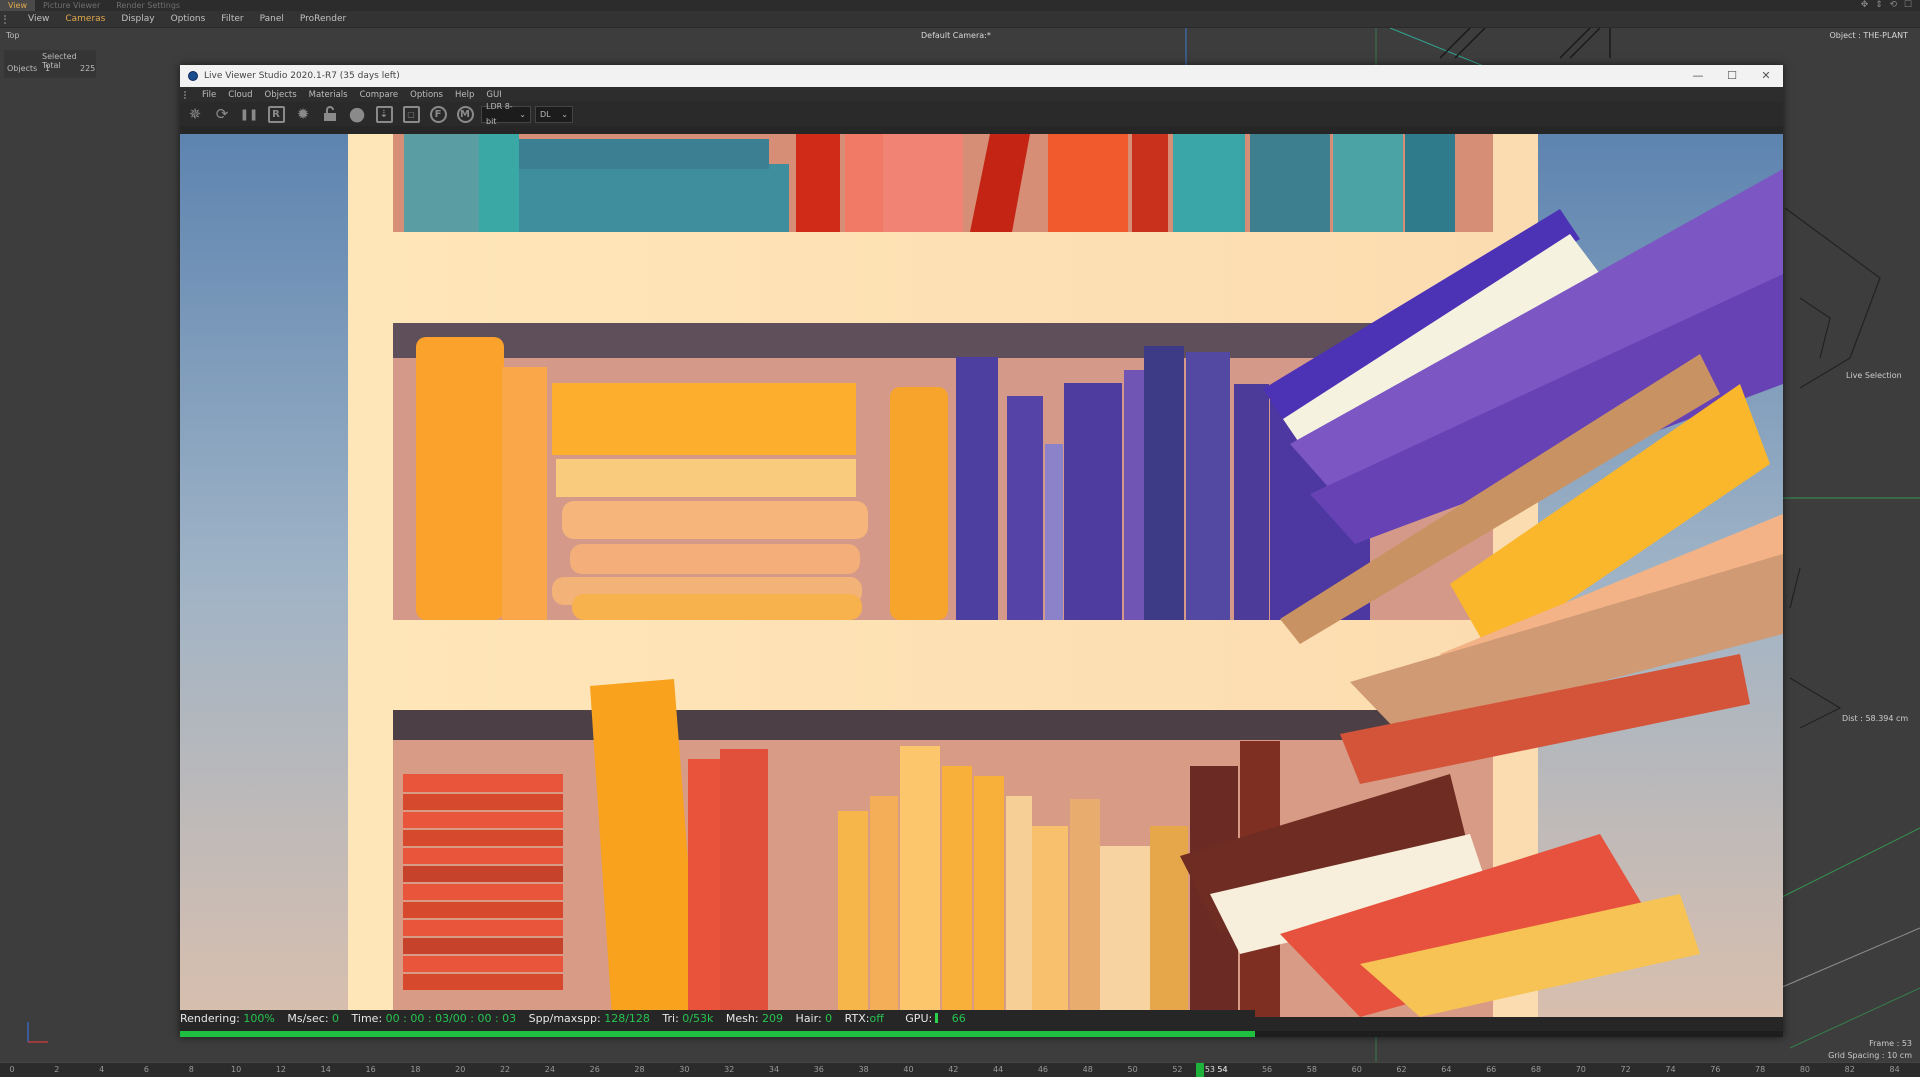 The image size is (1920, 1077). Describe the element at coordinates (1698, 76) in the screenshot. I see `minimize-button: —` at that location.